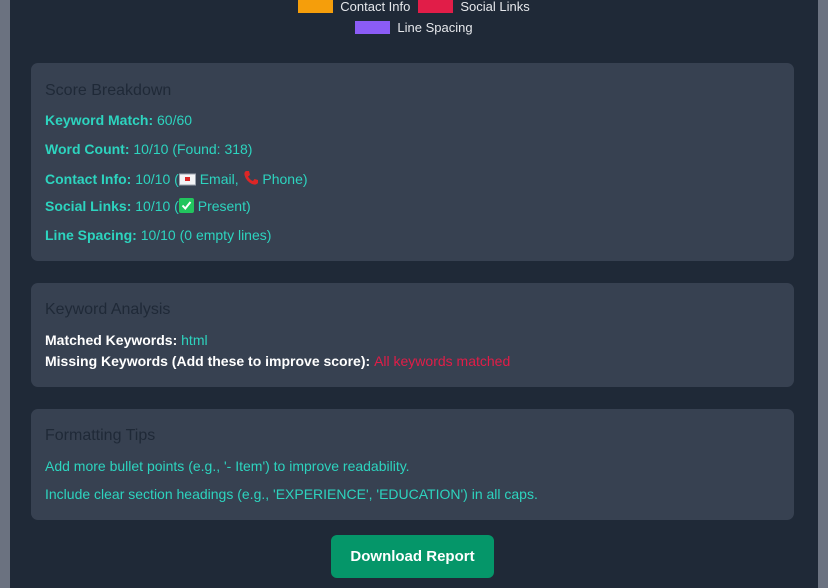 Image resolution: width=828 pixels, height=588 pixels. What do you see at coordinates (91, 235) in the screenshot?
I see `score-label: Line Spacing:` at bounding box center [91, 235].